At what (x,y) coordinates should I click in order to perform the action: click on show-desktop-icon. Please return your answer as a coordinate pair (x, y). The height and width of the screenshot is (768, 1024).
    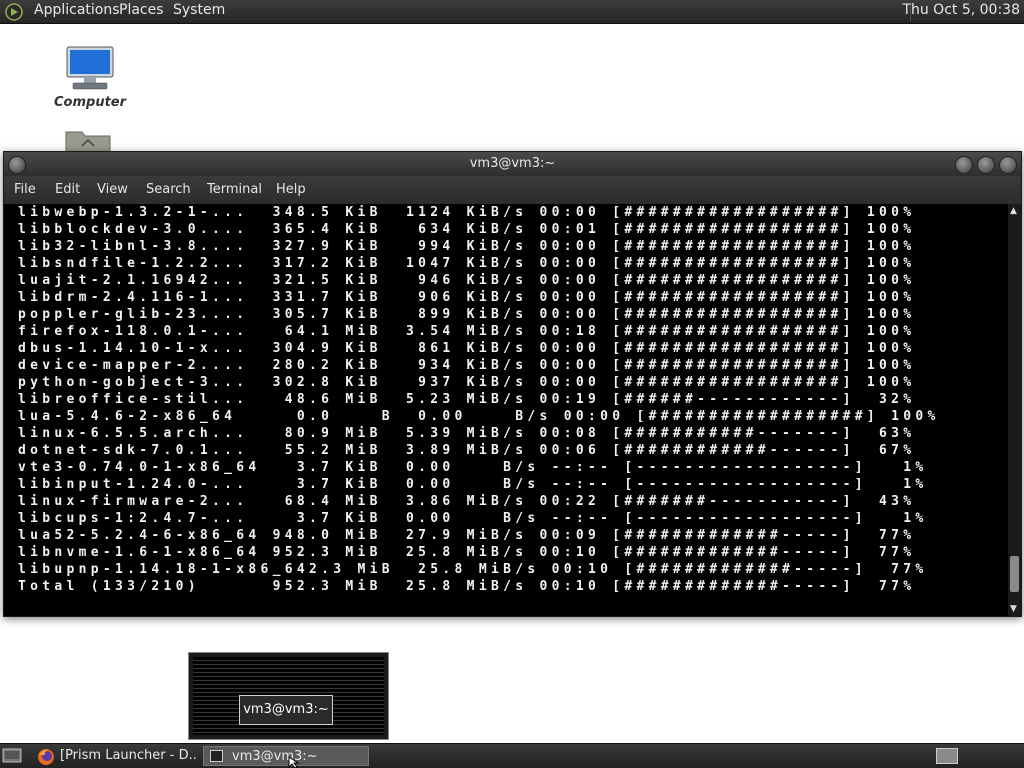
    Looking at the image, I should click on (12, 755).